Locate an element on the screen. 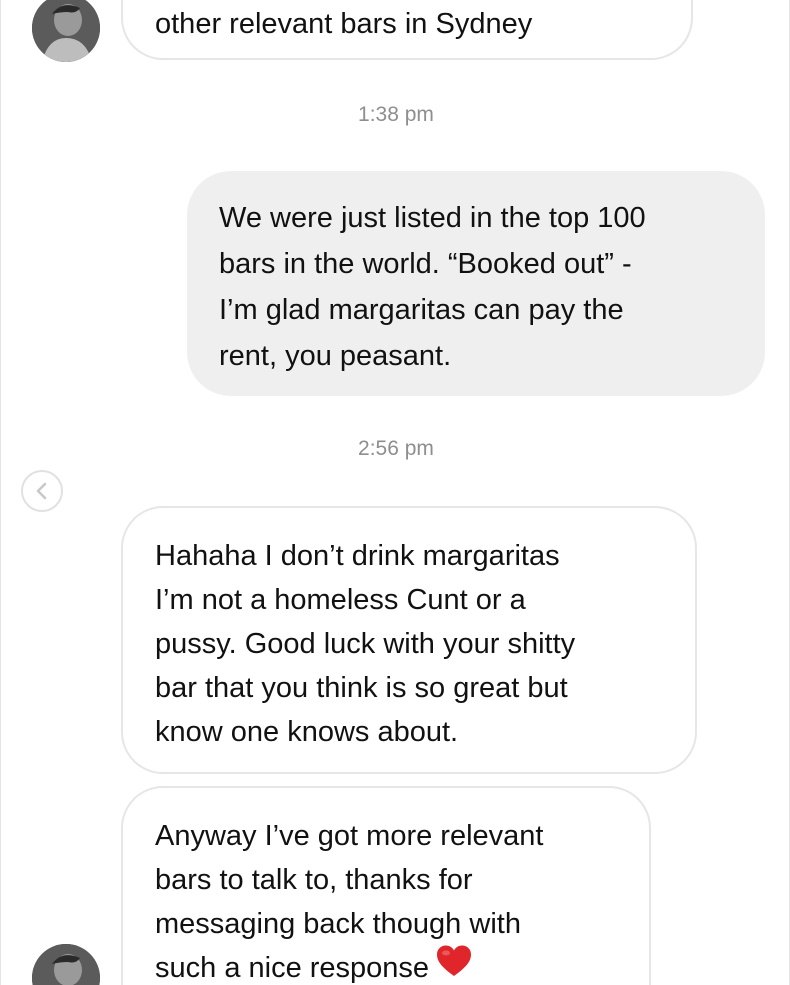  heart-emoji is located at coordinates (454, 964).